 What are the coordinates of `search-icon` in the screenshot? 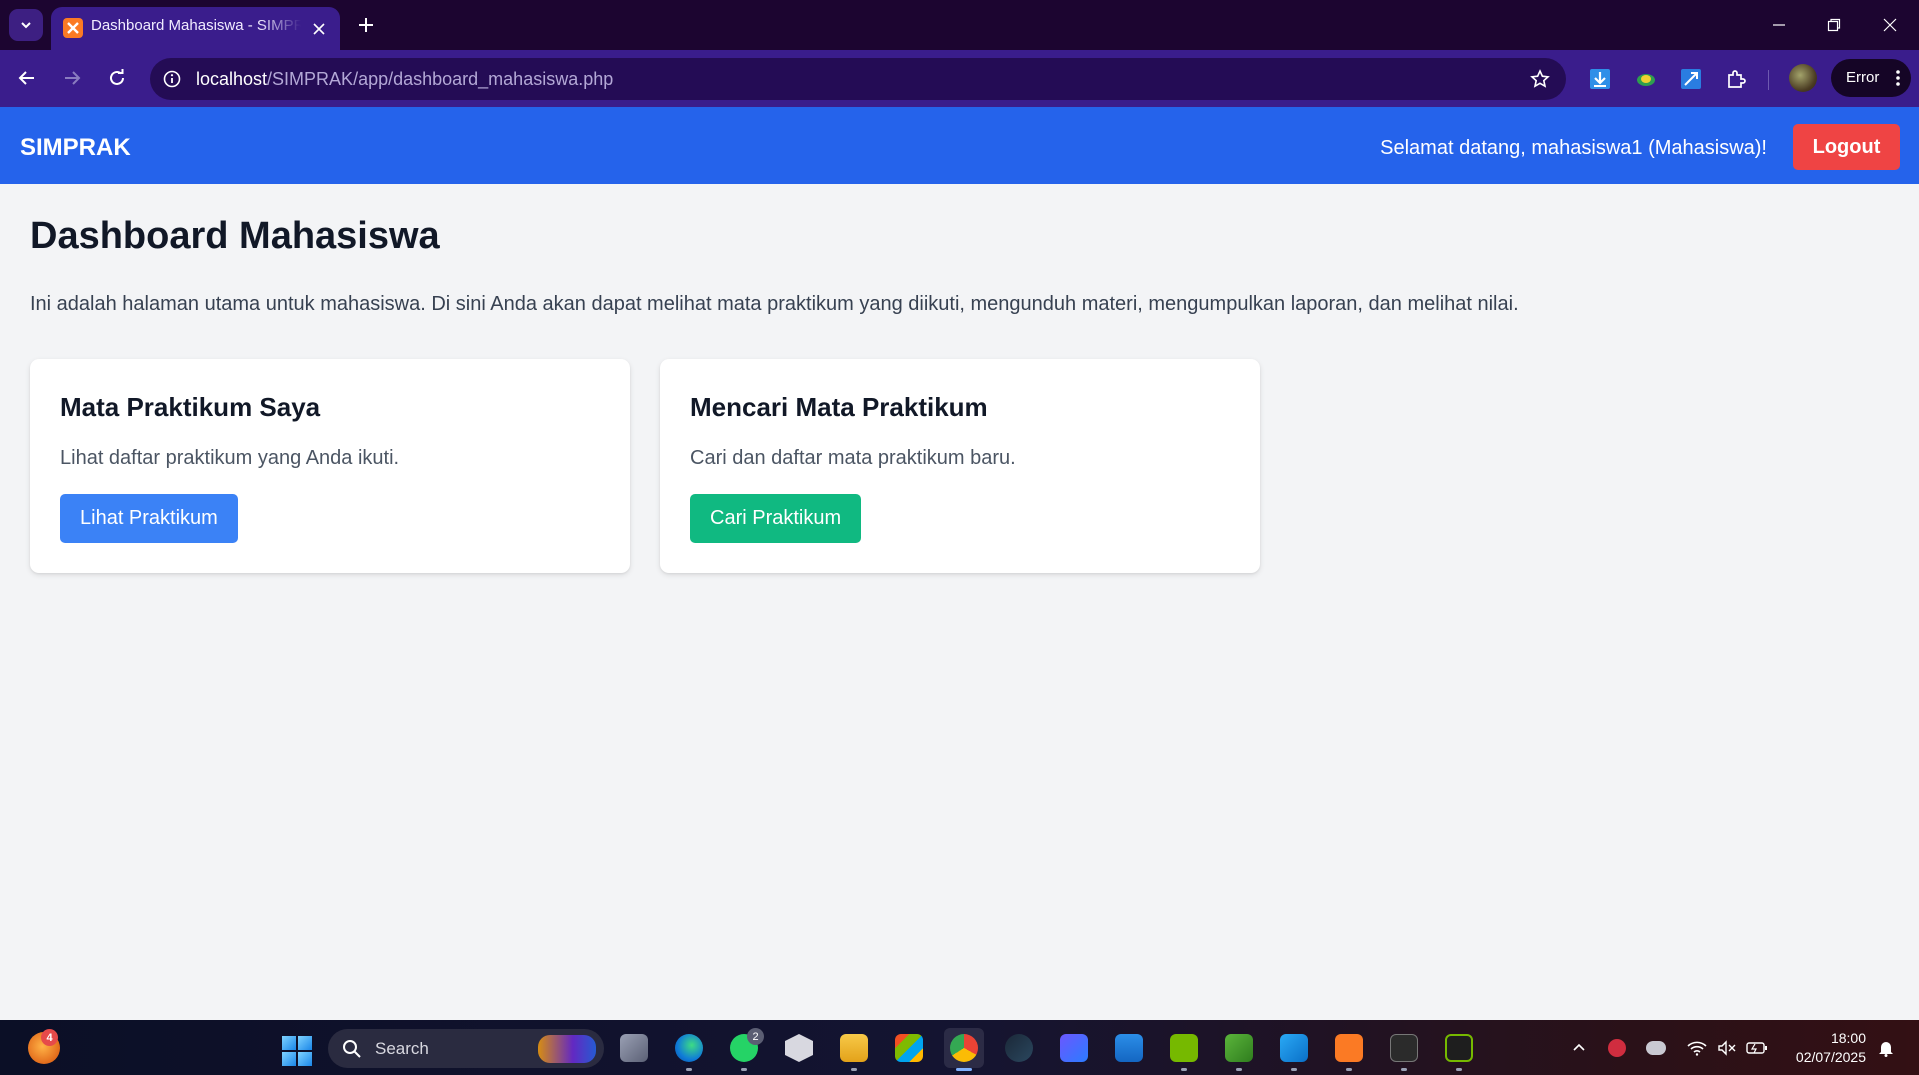 It's located at (352, 1049).